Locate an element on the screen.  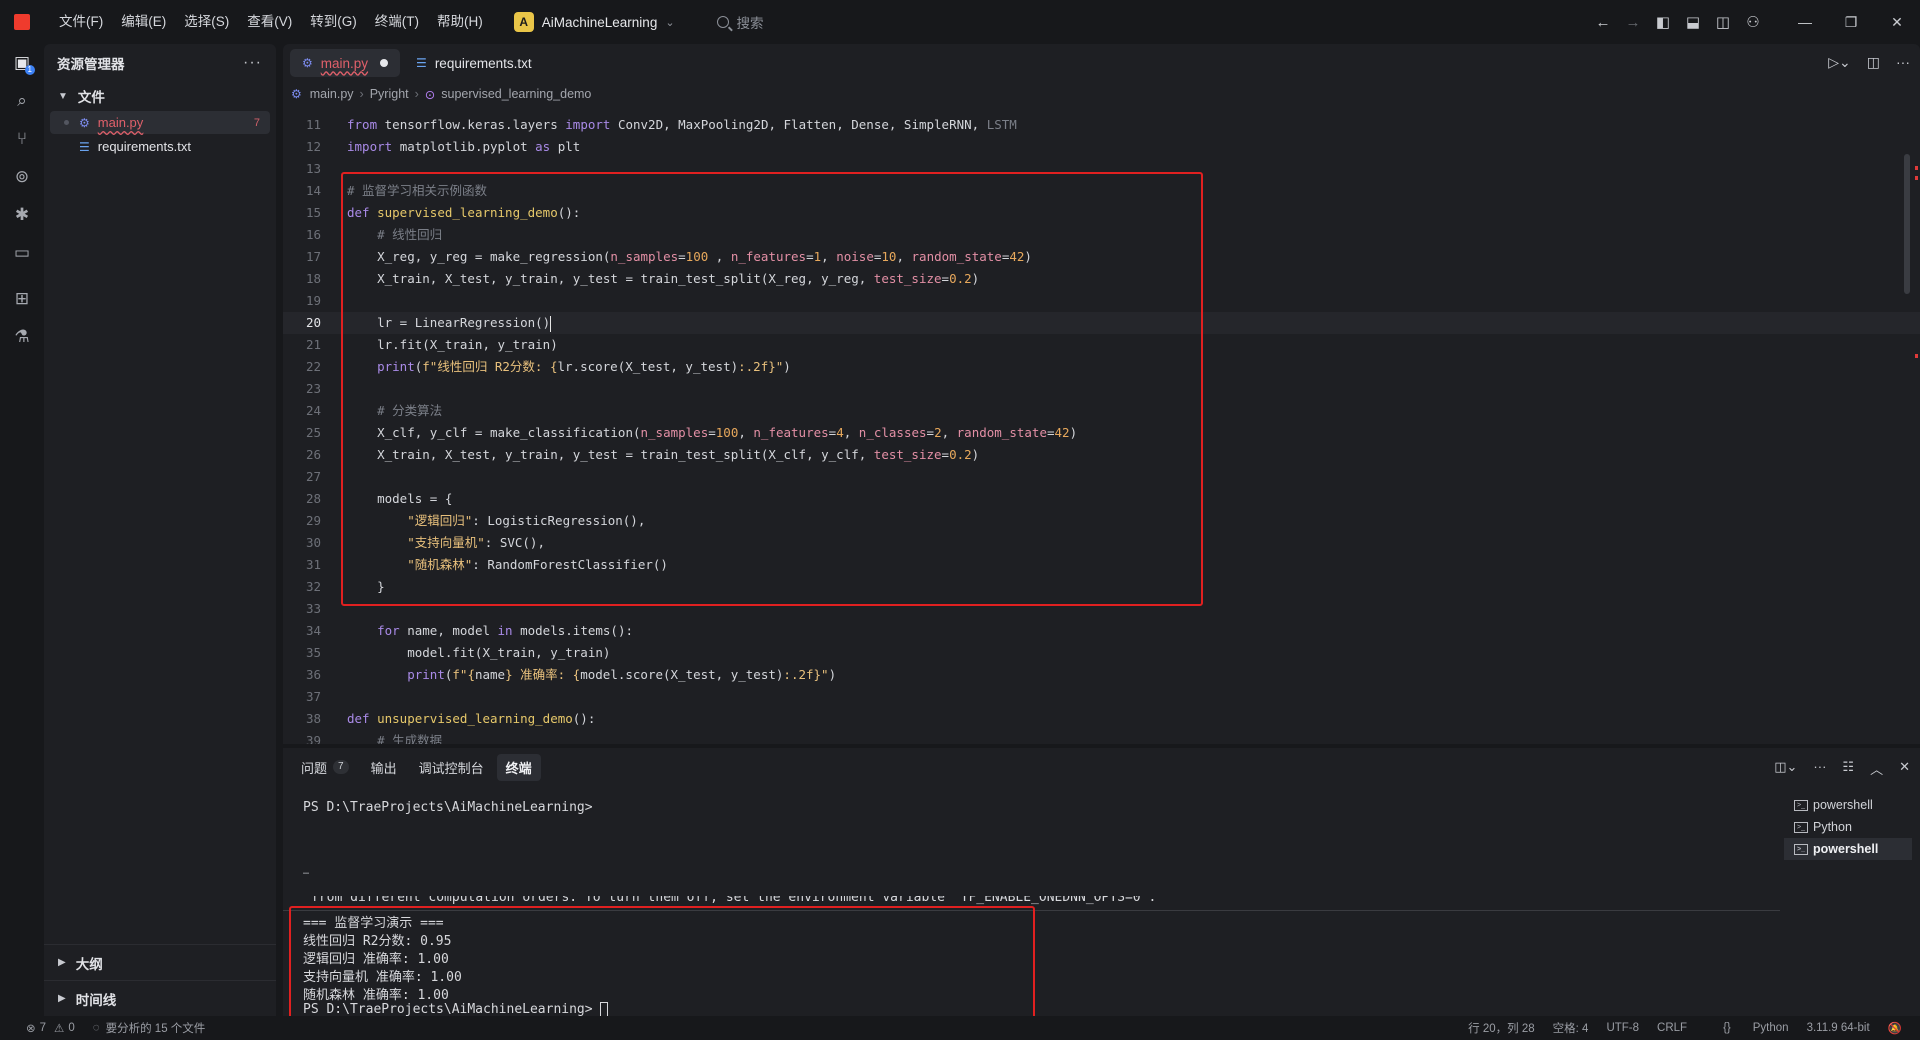
workspace-badge: A is located at coordinates (523, 22).